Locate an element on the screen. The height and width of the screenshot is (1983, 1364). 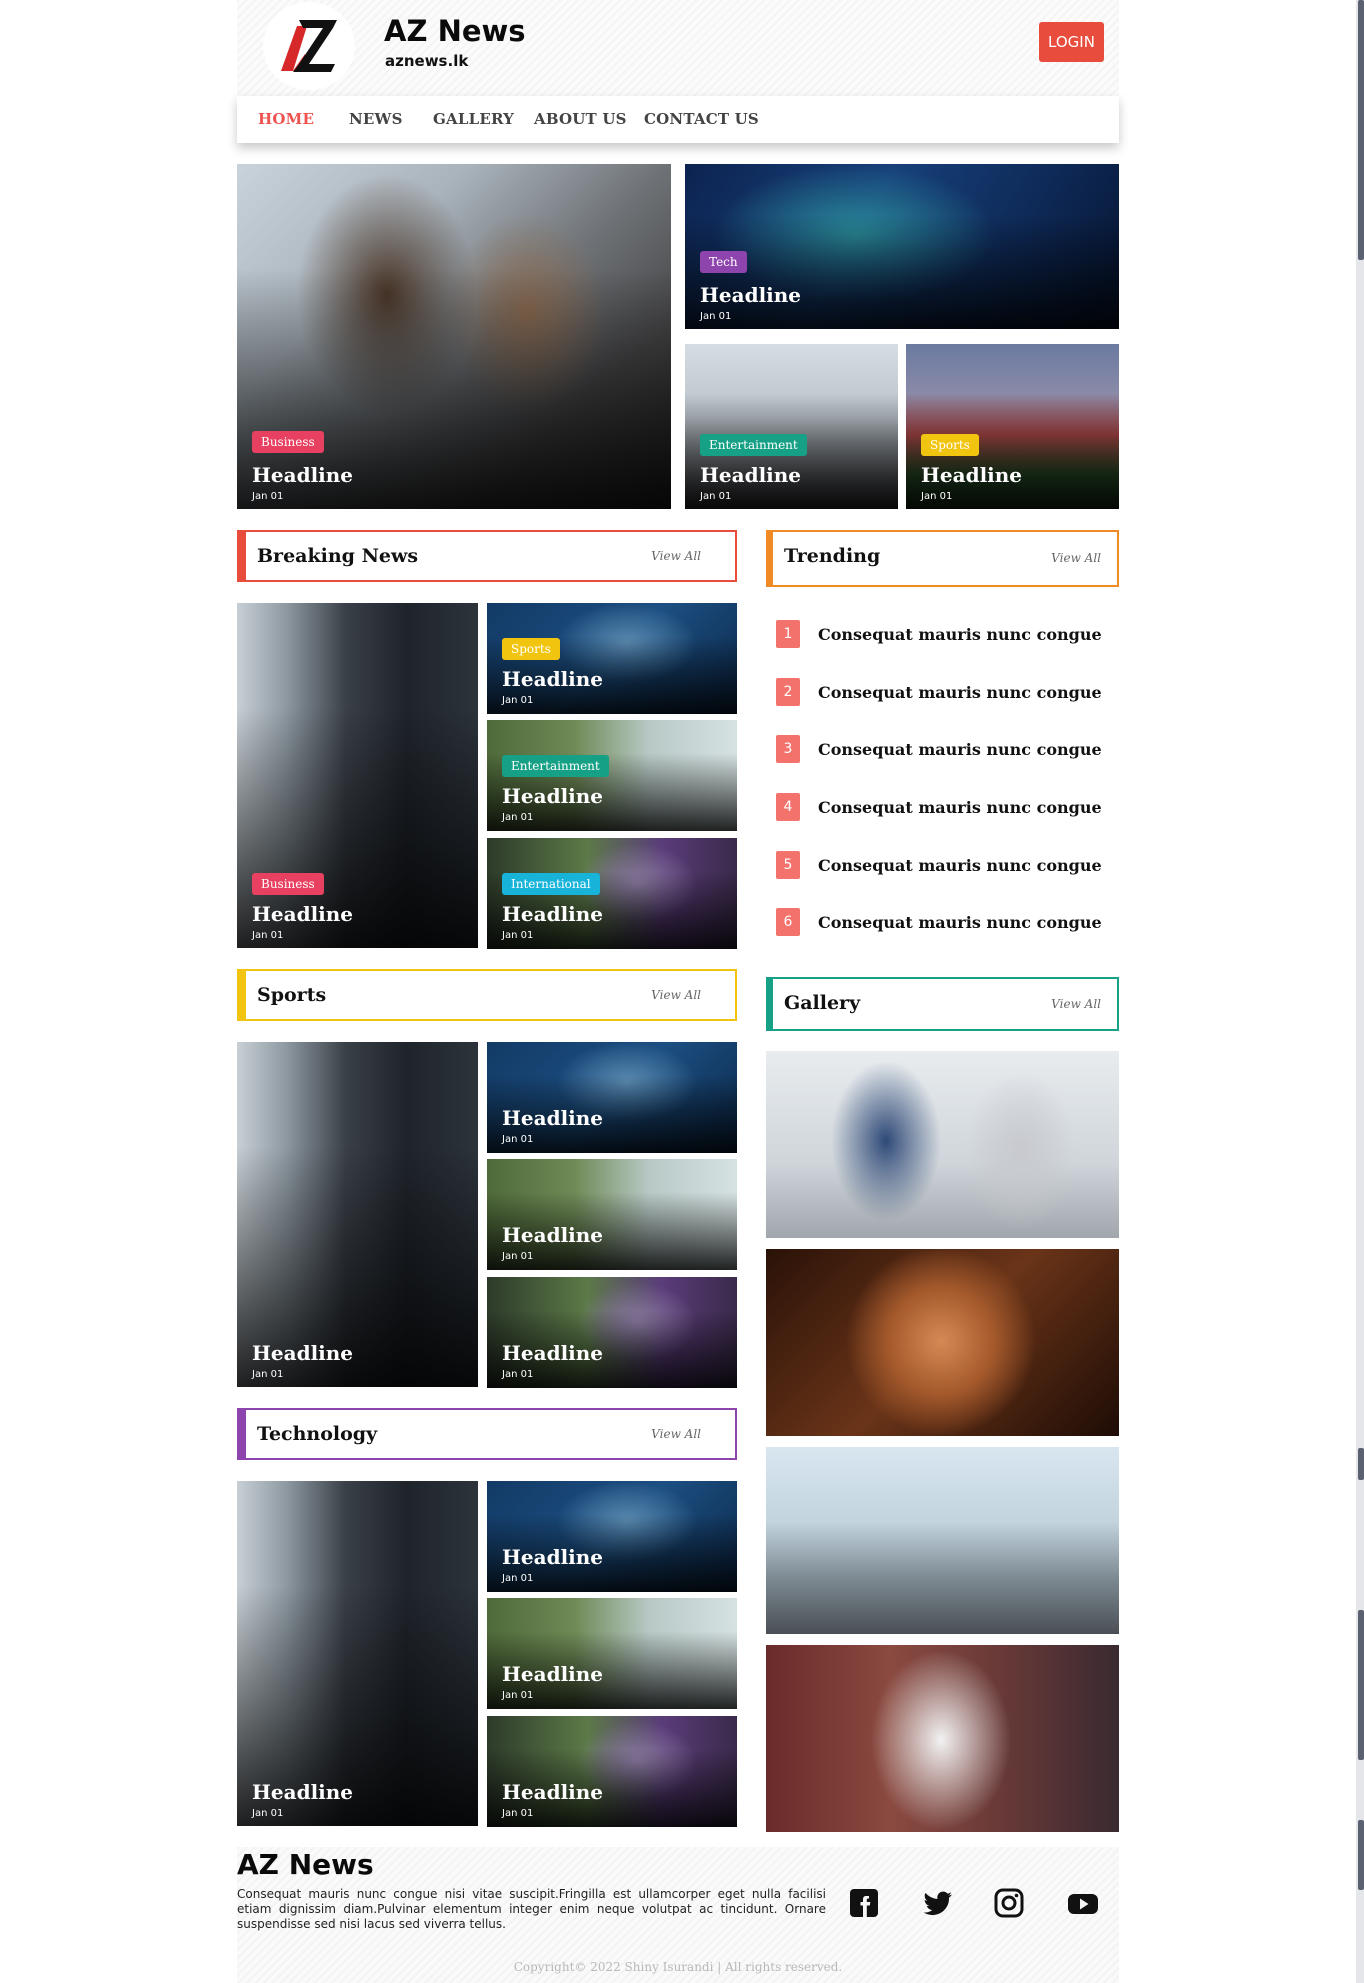
trending-item: 6 Consequat mauris nunc congue is located at coordinates (941, 923).